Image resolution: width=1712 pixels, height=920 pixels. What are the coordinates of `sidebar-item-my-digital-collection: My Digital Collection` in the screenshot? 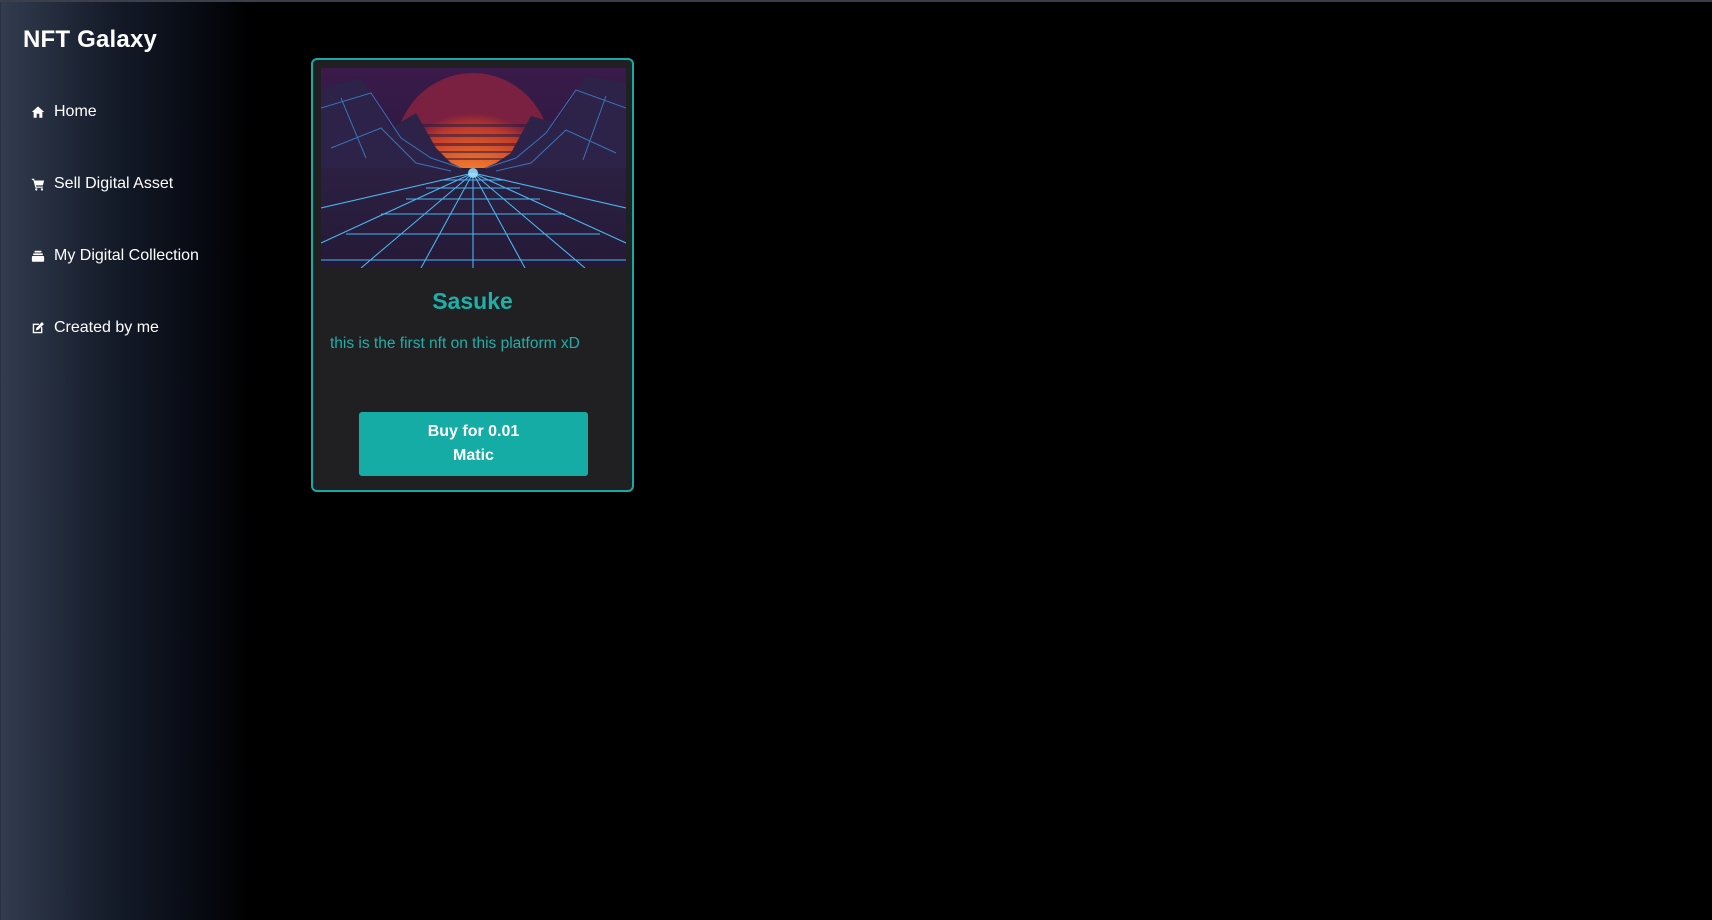 It's located at (115, 256).